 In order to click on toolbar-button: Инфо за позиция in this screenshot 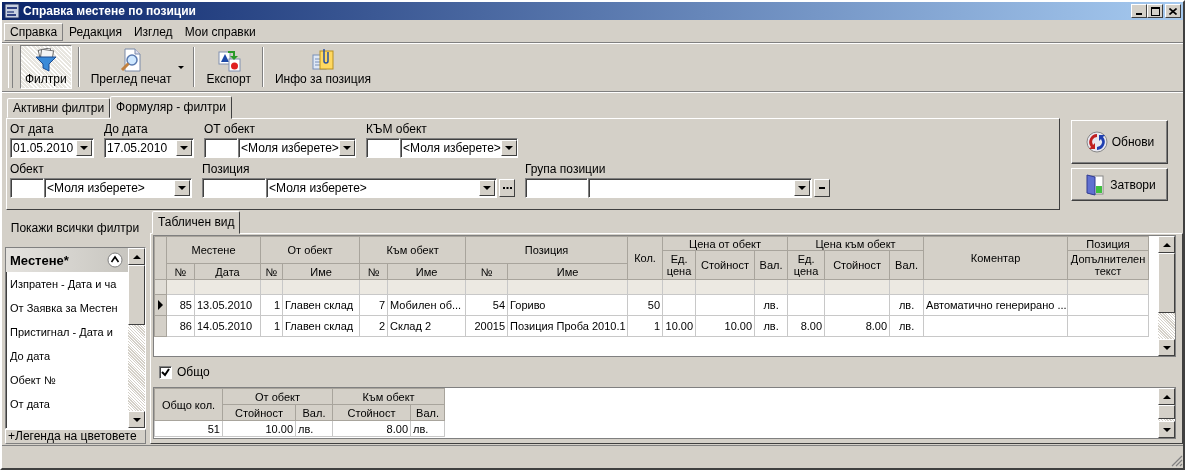, I will do `click(322, 67)`.